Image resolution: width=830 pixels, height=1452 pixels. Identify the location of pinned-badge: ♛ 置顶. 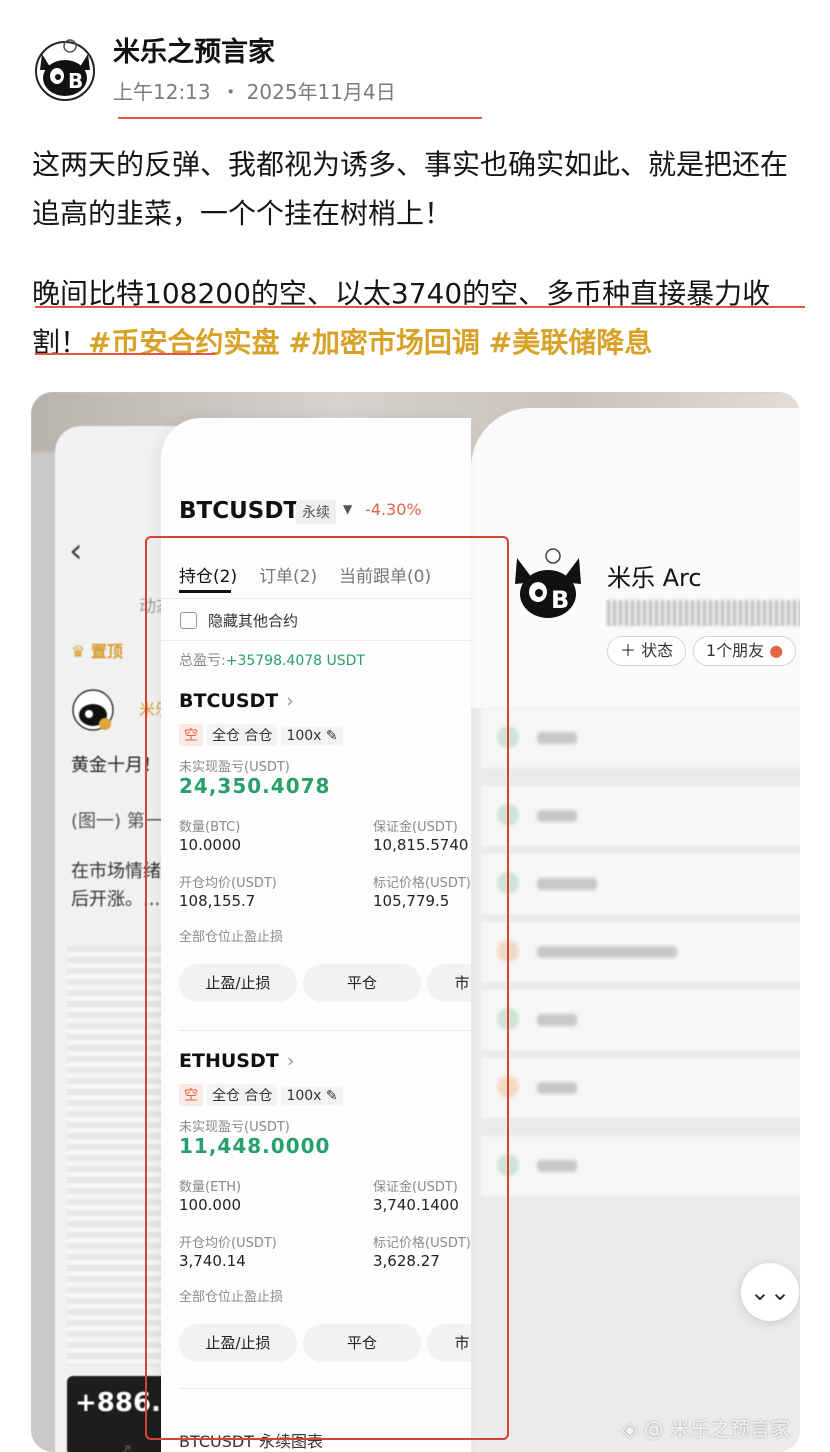
(97, 651).